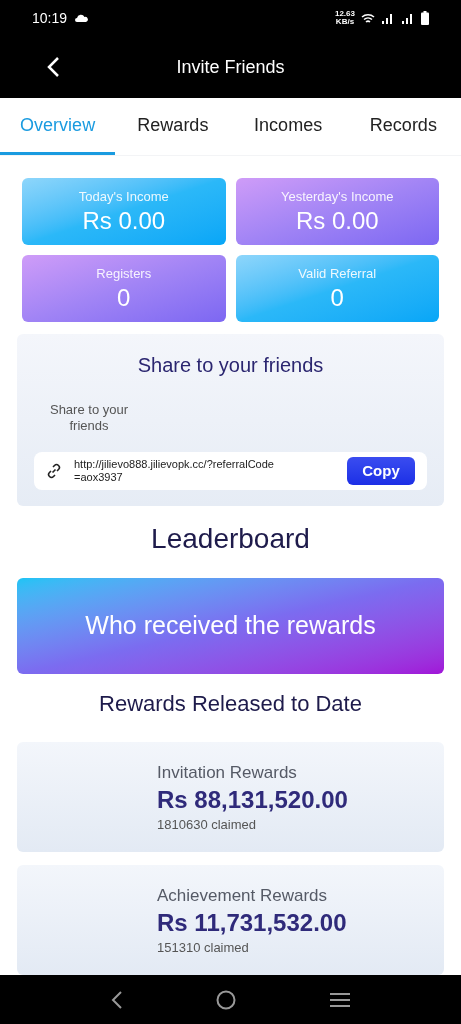  What do you see at coordinates (225, 999) in the screenshot?
I see `home-nav-icon` at bounding box center [225, 999].